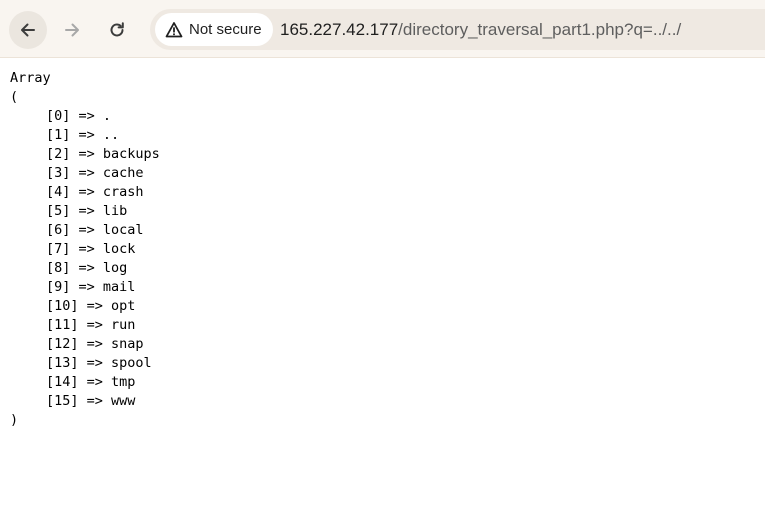 The height and width of the screenshot is (517, 765). What do you see at coordinates (14, 97) in the screenshot?
I see `open-paren: (` at bounding box center [14, 97].